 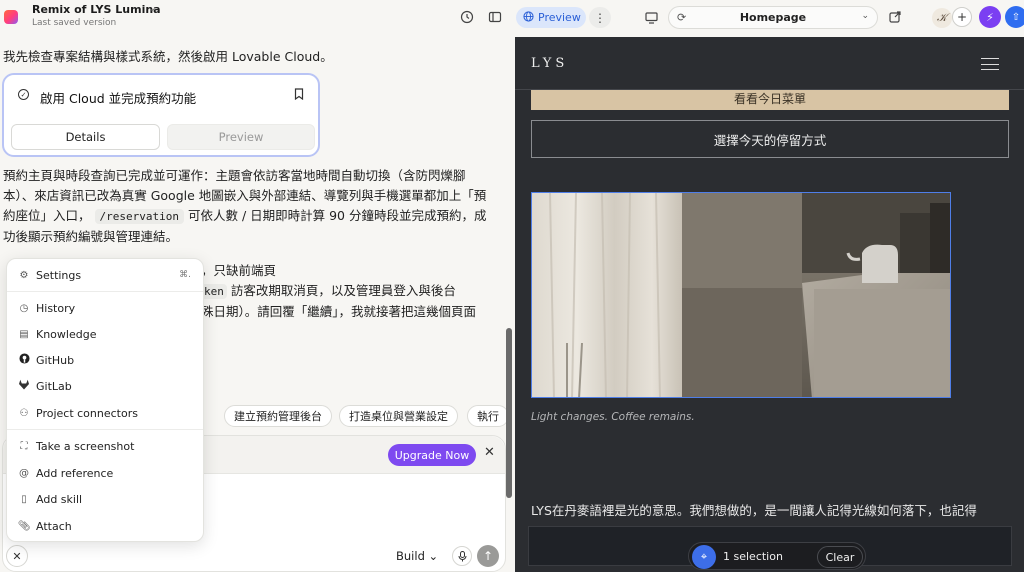 I want to click on message-text: 訪客改期取消頁，以及管理員登入與後台, so click(x=341, y=290).